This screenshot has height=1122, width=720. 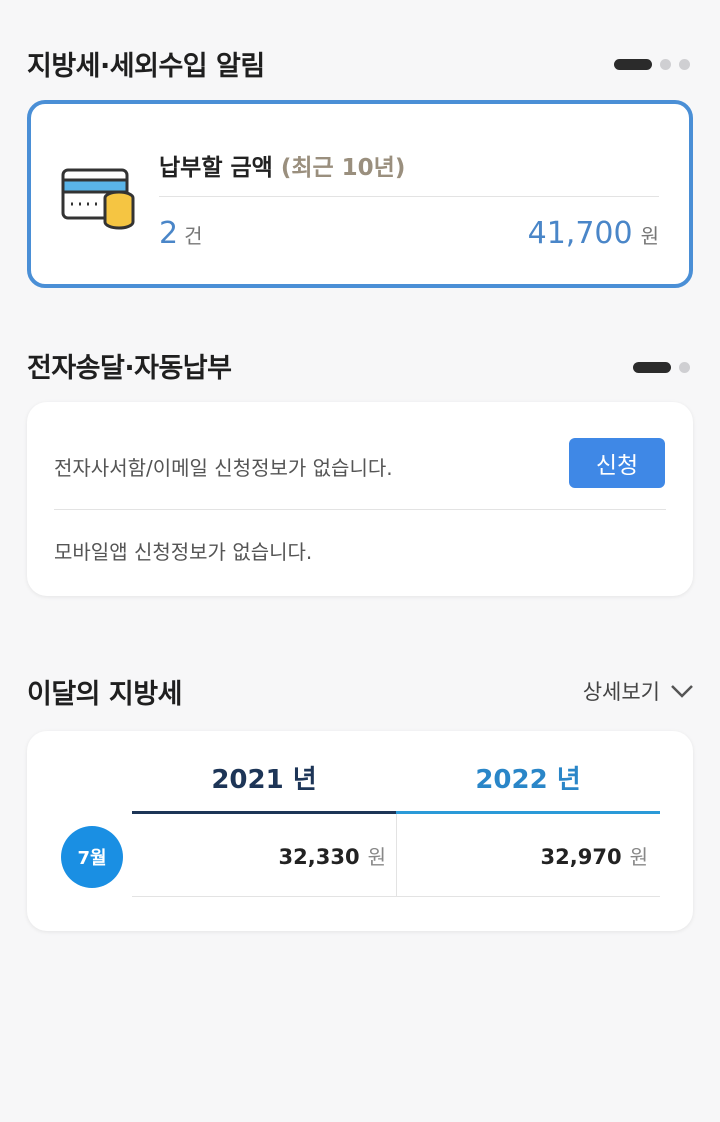 What do you see at coordinates (104, 694) in the screenshot?
I see `monthly-title: 이달의 지방세` at bounding box center [104, 694].